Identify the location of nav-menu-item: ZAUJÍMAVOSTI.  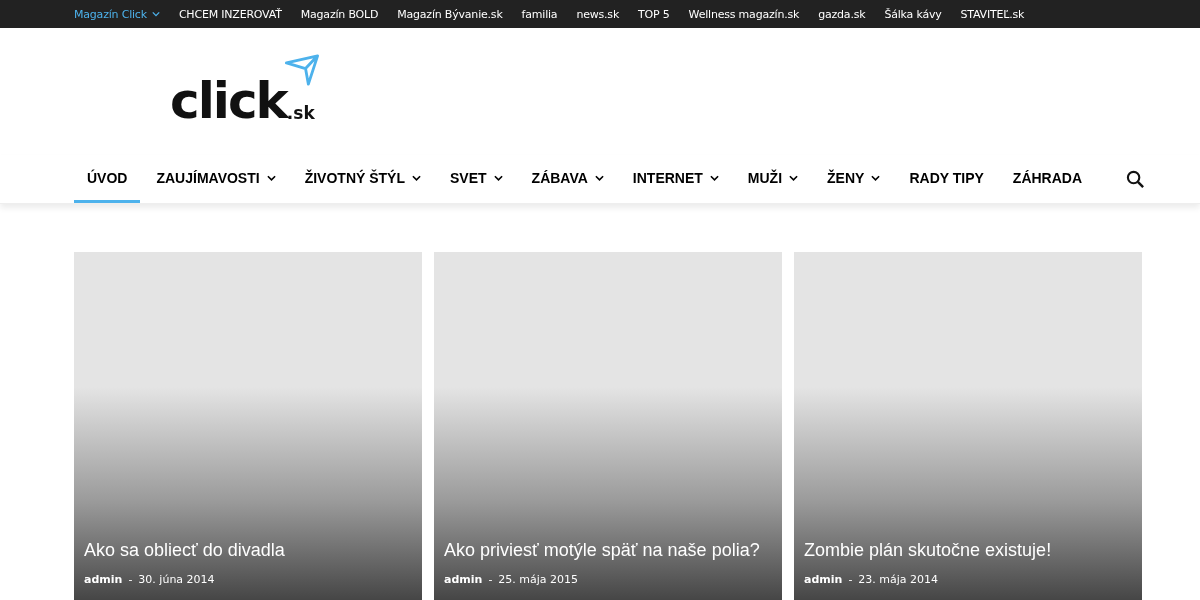
(216, 179).